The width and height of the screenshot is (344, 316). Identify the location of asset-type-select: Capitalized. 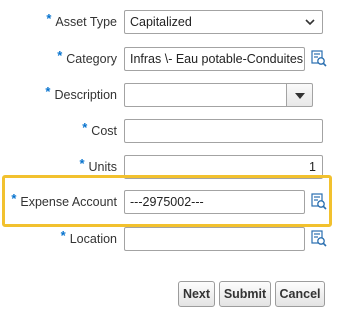
(223, 22).